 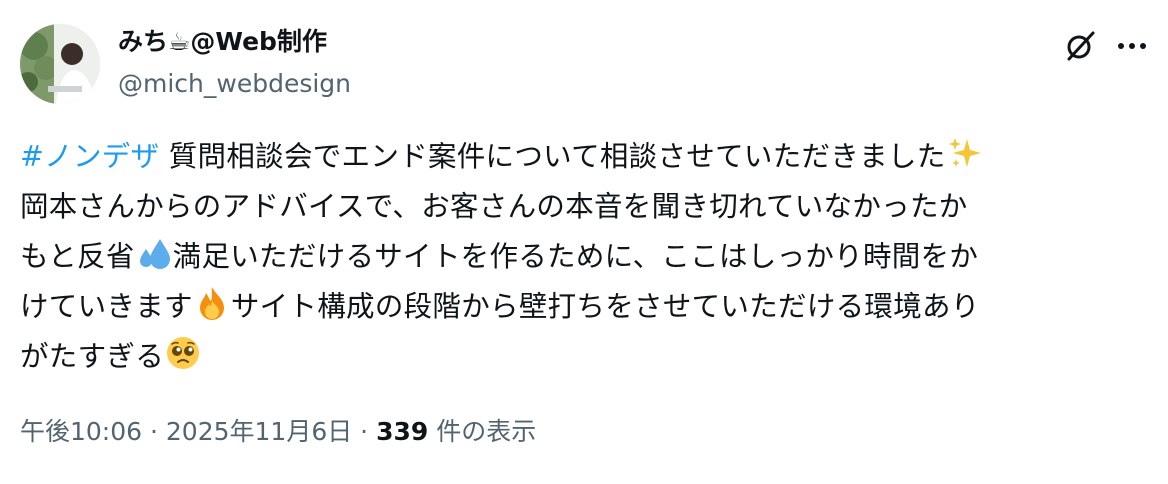 I want to click on avatar-photo, so click(x=60, y=64).